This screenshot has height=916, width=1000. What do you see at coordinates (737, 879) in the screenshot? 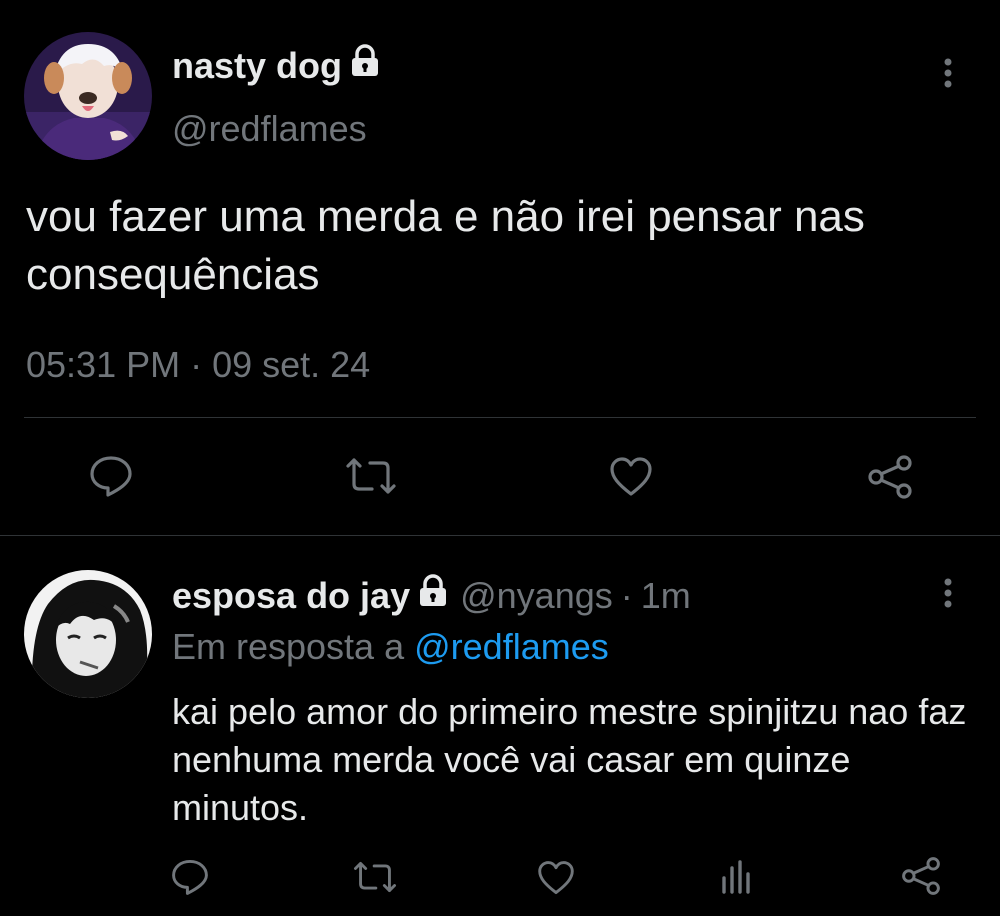
I see `analytics-icon` at bounding box center [737, 879].